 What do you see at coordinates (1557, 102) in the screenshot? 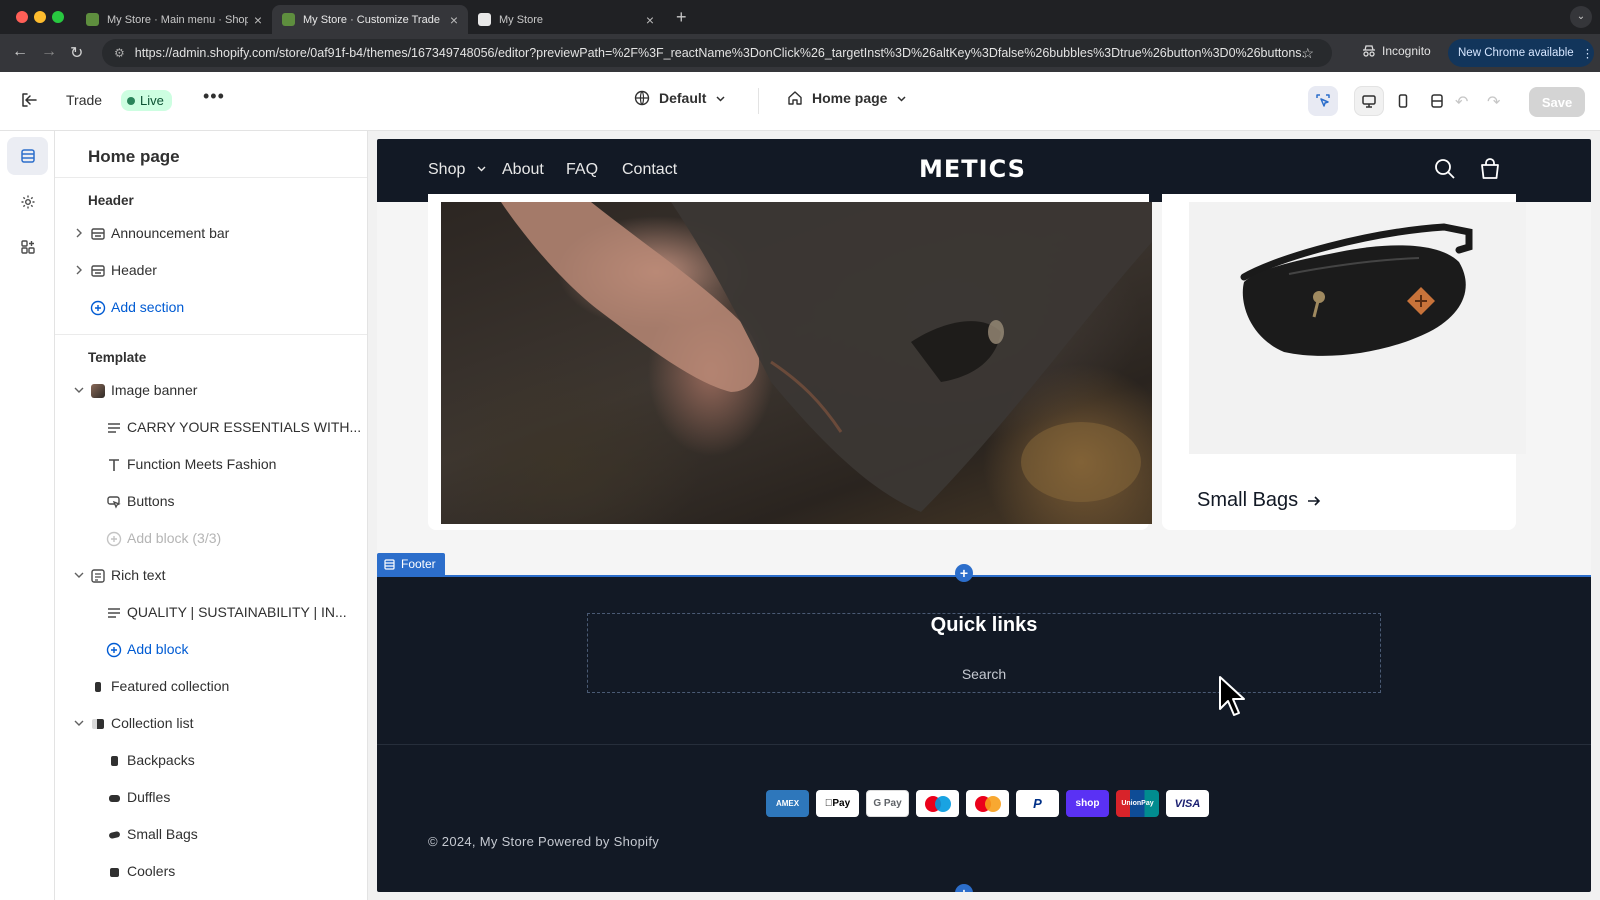
I see `save-button: Save` at bounding box center [1557, 102].